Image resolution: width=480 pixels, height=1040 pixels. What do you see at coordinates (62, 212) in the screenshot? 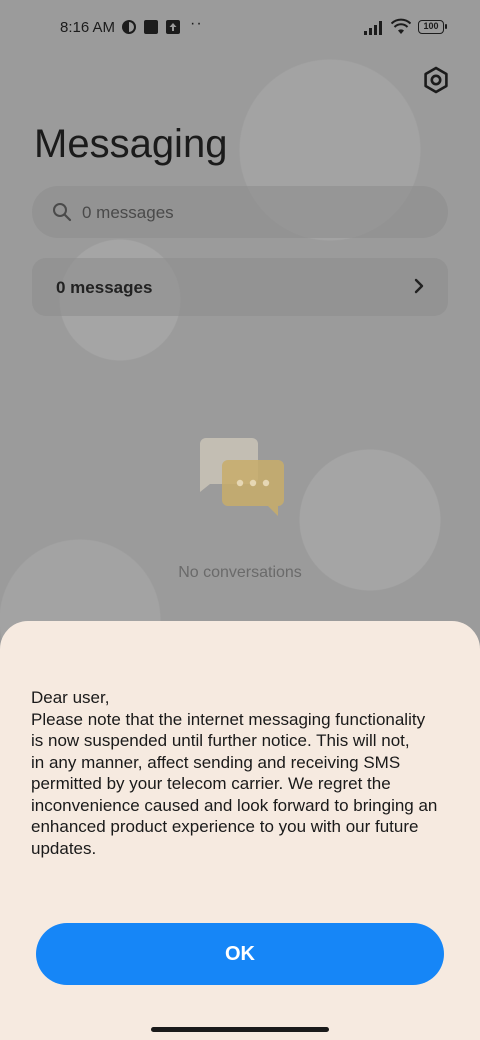
I see `search-icon` at bounding box center [62, 212].